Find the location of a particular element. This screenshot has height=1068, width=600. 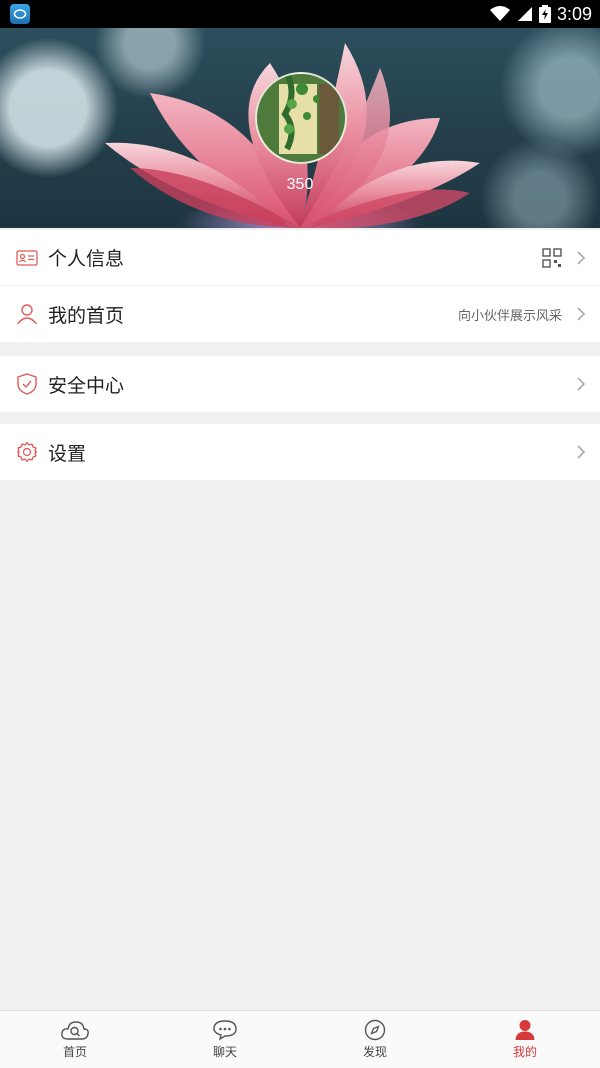

menu-label-security-center: 安全中心 is located at coordinates (86, 385).